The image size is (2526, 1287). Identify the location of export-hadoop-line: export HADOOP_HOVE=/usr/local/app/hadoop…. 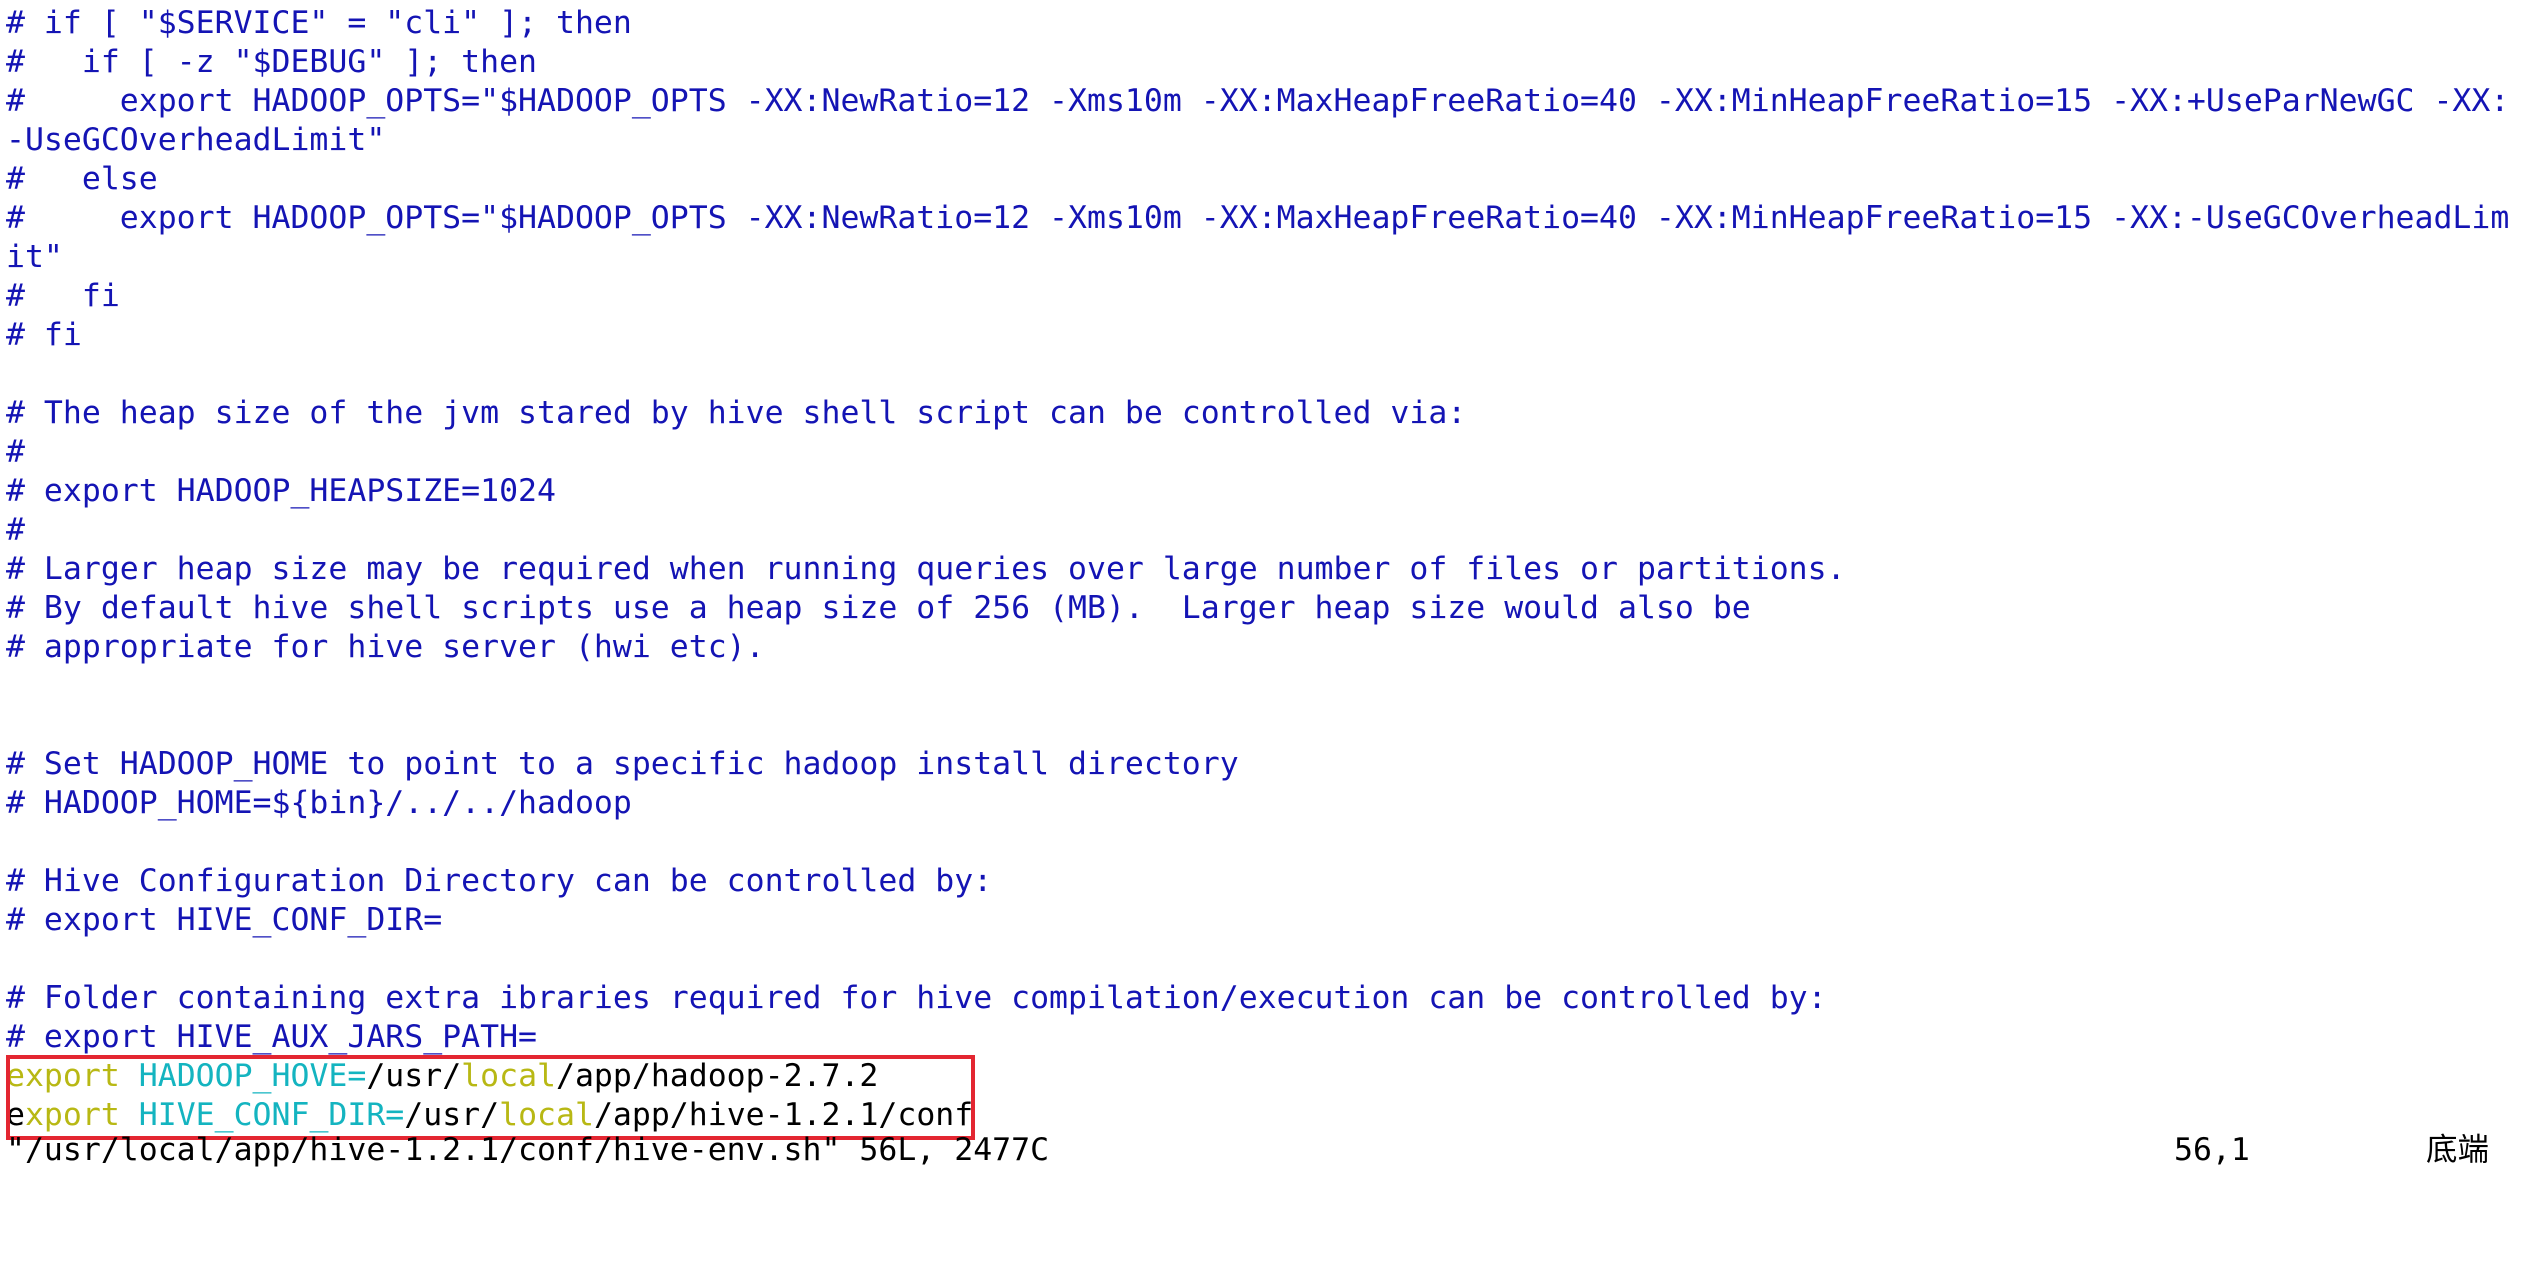
(1263, 1076).